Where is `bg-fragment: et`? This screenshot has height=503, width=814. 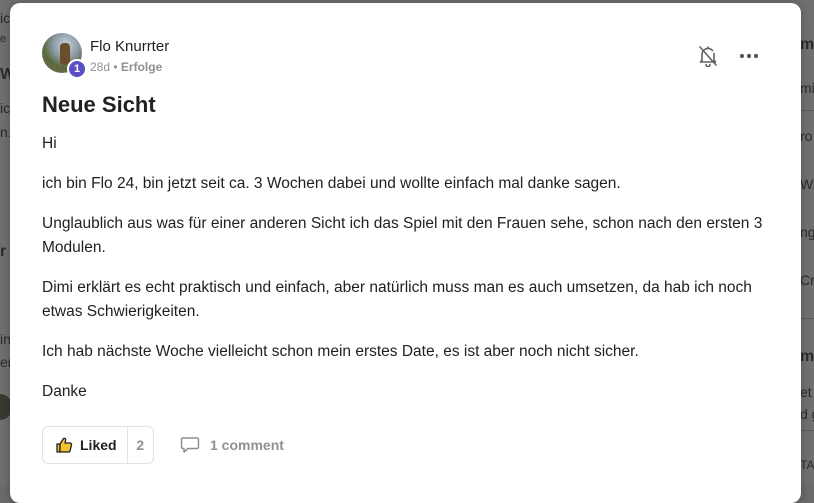 bg-fragment: et is located at coordinates (806, 392).